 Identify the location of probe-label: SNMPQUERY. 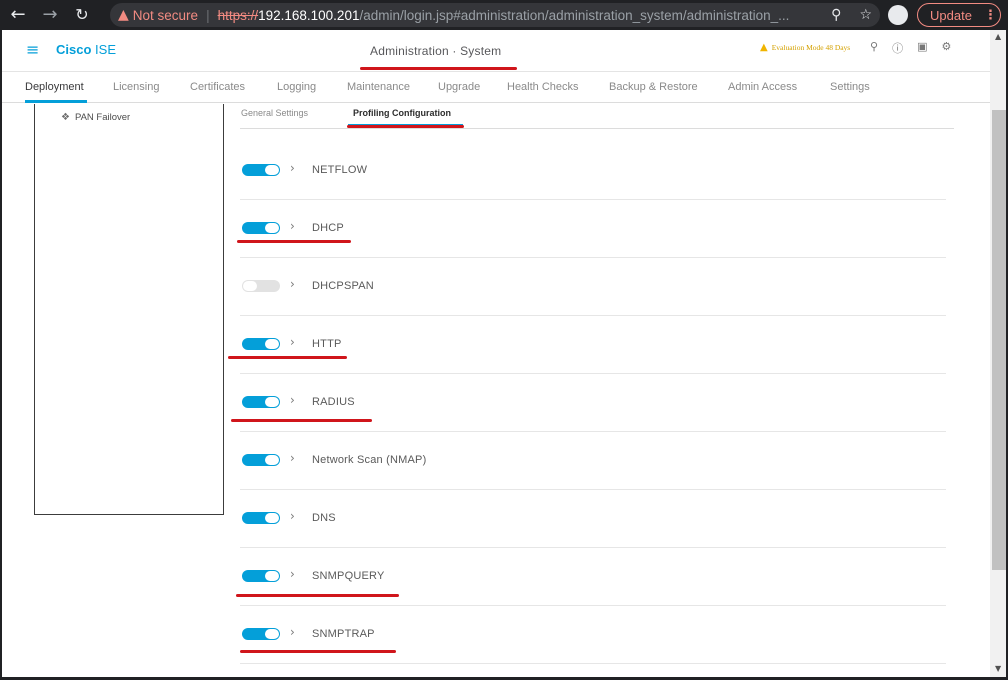
(348, 576).